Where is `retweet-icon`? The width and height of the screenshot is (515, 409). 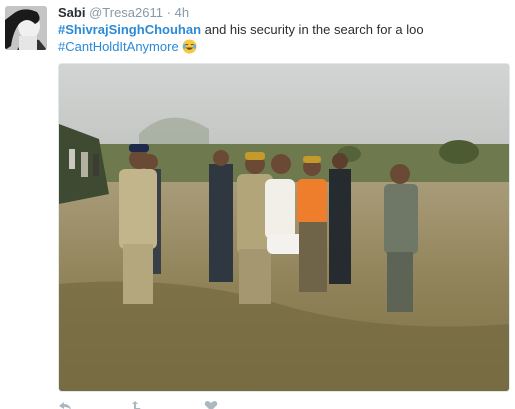
retweet-icon is located at coordinates (138, 405).